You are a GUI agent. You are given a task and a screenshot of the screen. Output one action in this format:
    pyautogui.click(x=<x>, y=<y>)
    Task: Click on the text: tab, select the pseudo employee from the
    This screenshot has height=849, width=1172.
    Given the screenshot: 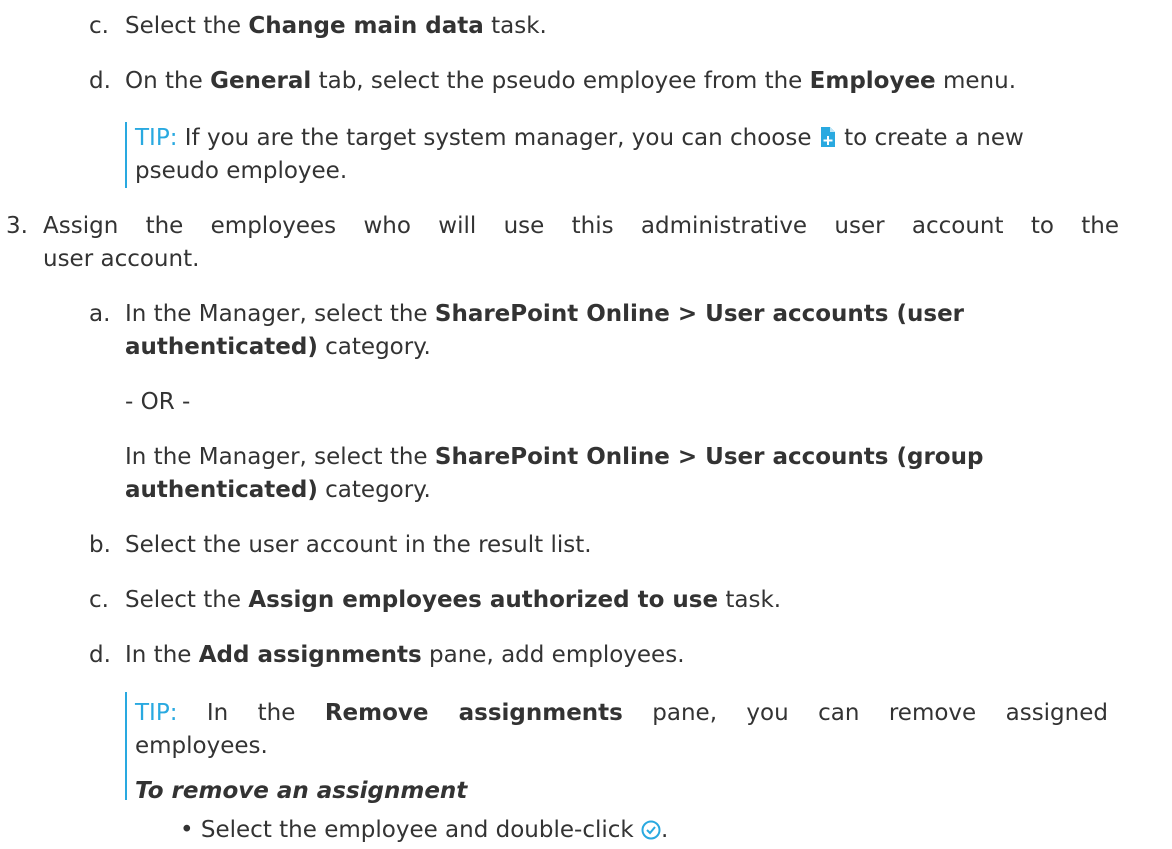 What is the action you would take?
    pyautogui.click(x=560, y=81)
    